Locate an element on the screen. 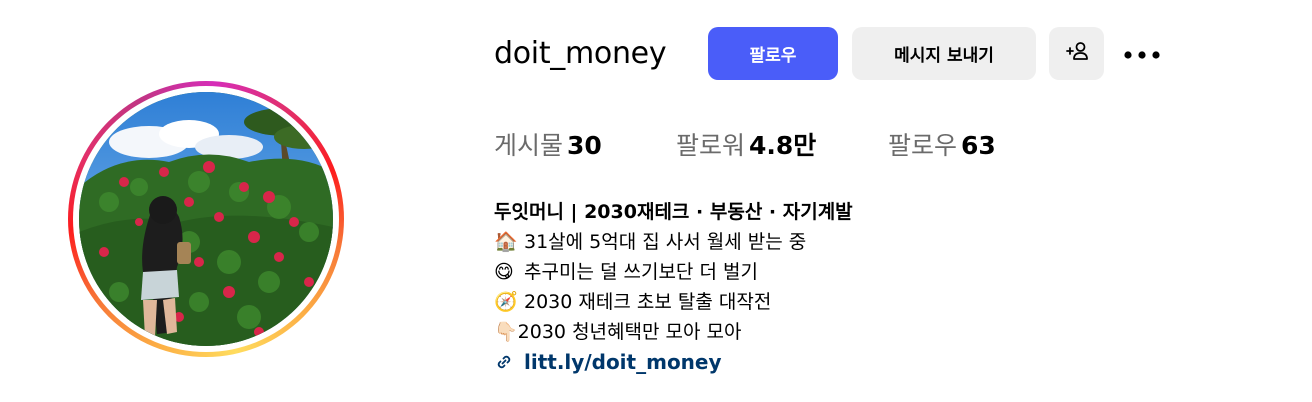  bio-name: 두잇머니 | 2030재테크 · 부동산 · 자기계발 is located at coordinates (673, 212).